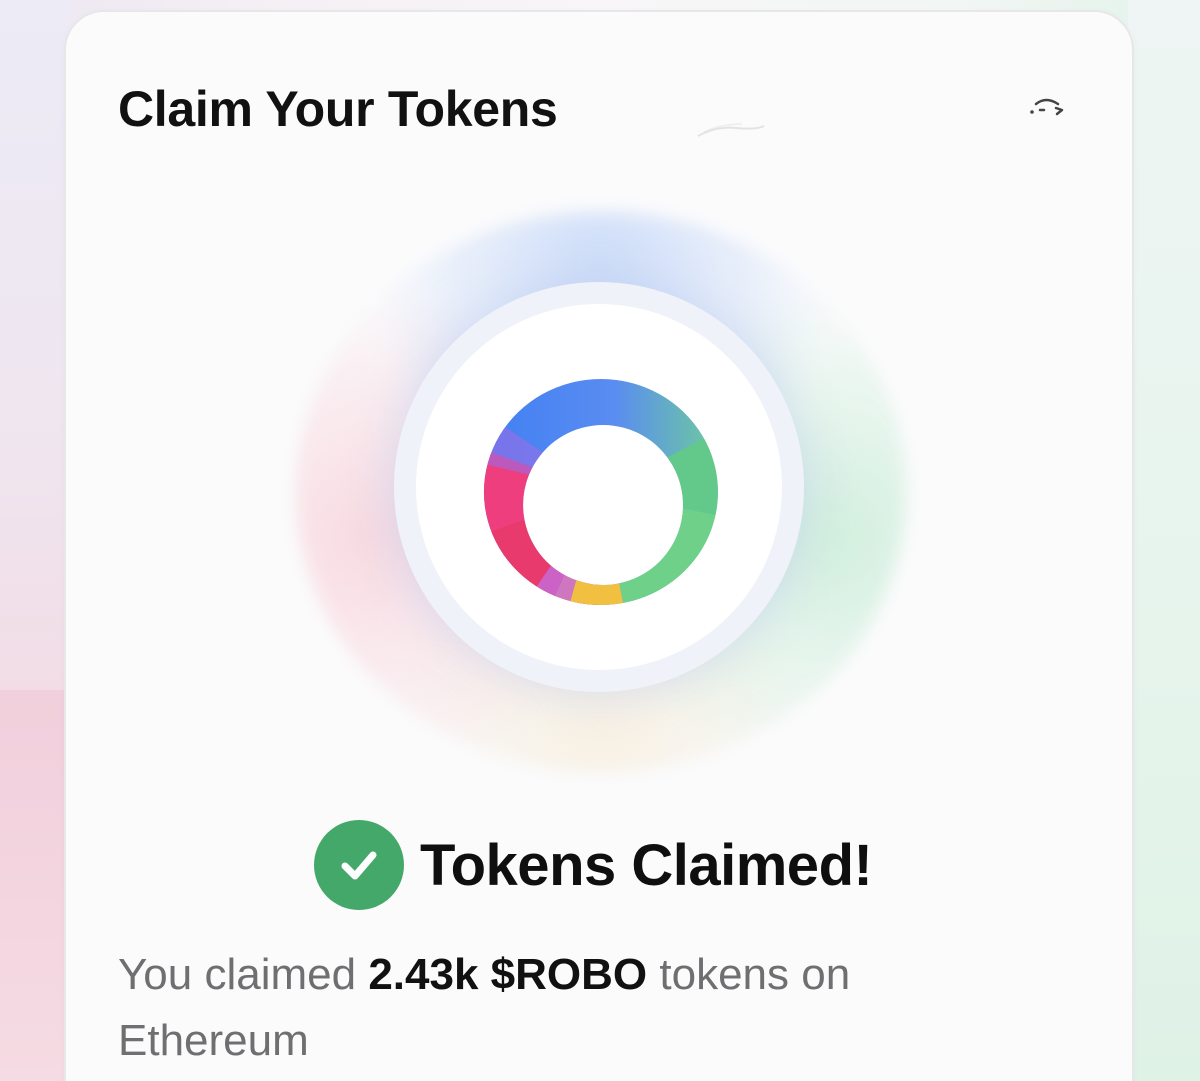  I want to click on claim-network: Ethereum, so click(213, 1040).